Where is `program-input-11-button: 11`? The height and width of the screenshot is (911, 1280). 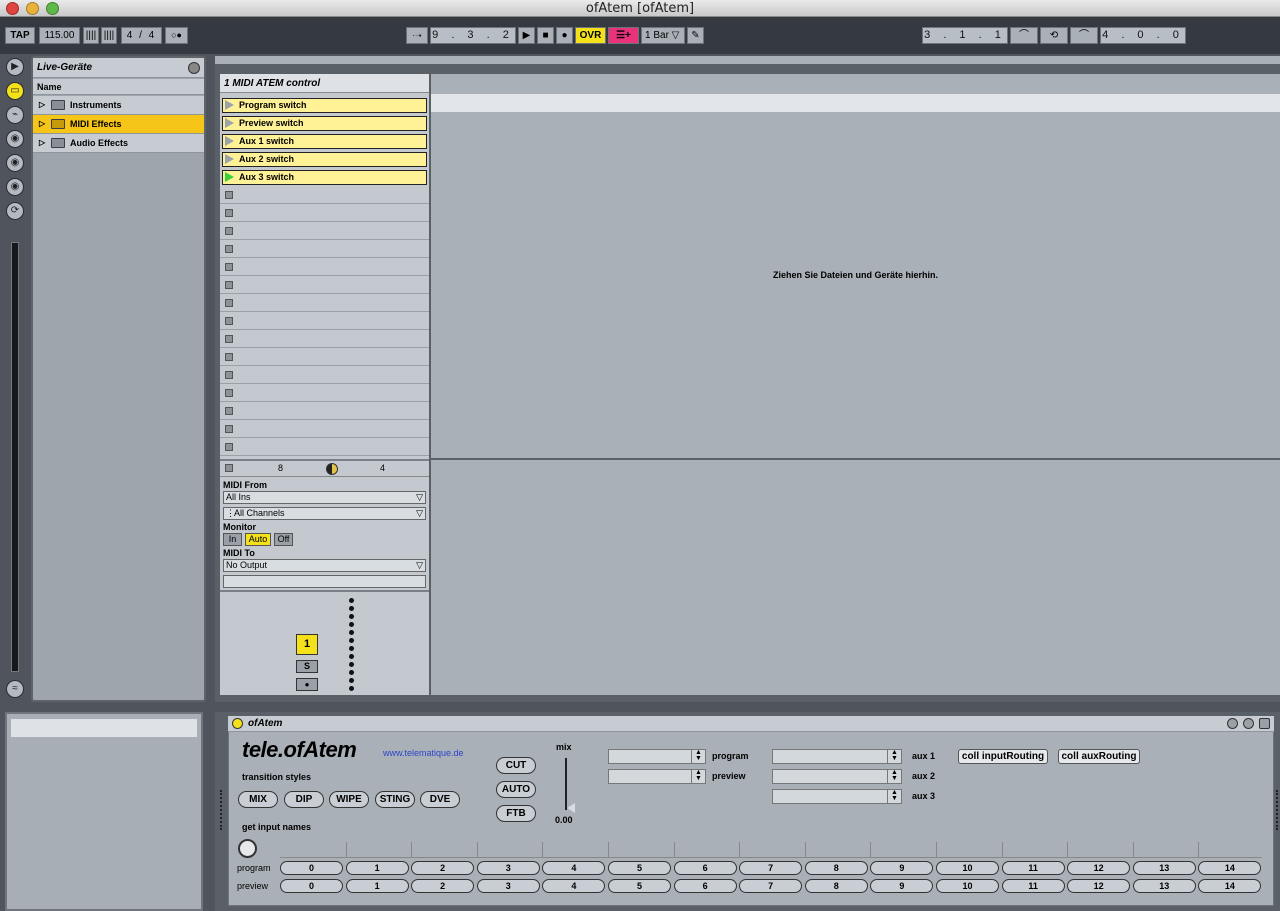 program-input-11-button: 11 is located at coordinates (1033, 868).